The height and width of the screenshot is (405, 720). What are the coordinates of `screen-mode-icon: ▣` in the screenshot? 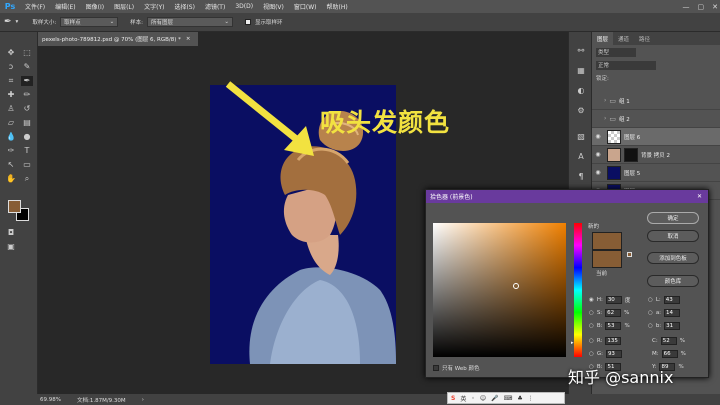 It's located at (11, 247).